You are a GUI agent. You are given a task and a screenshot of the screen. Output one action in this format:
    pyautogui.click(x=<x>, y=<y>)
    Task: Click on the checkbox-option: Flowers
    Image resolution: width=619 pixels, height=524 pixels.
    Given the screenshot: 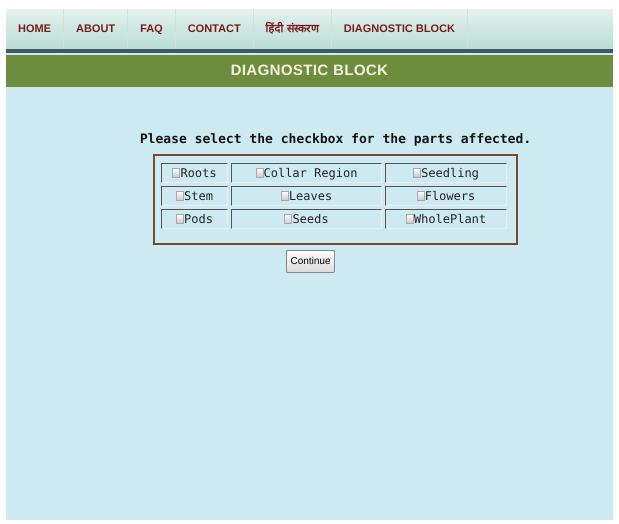 What is the action you would take?
    pyautogui.click(x=446, y=196)
    